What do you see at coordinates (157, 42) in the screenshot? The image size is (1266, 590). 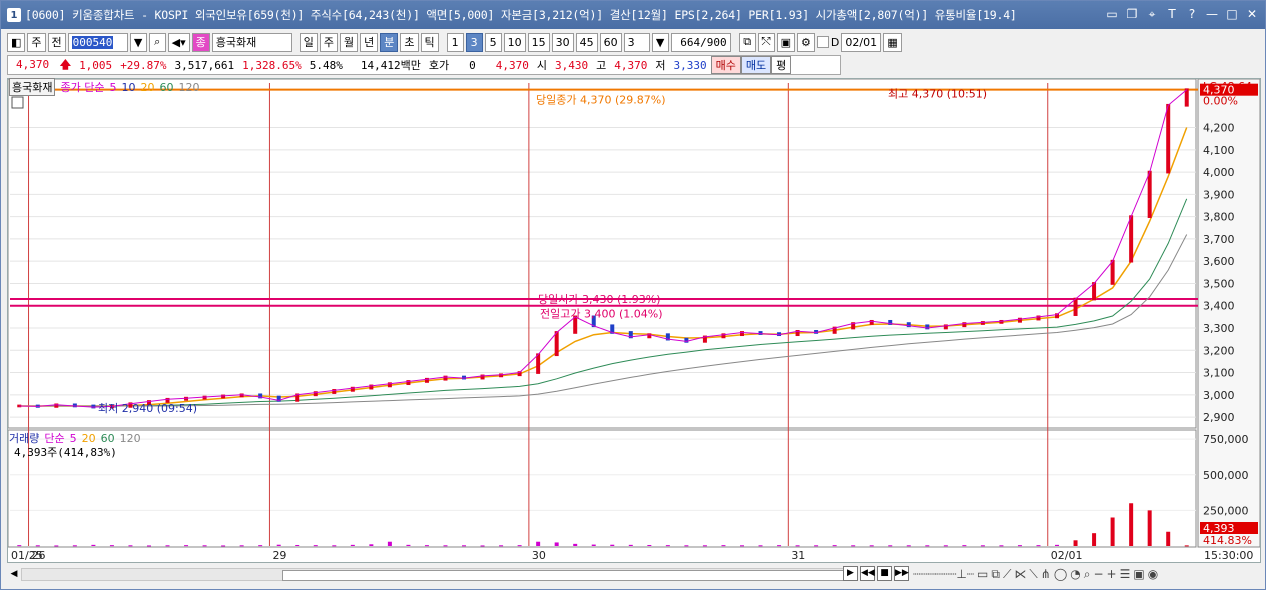 I see `search-icon: ⌕` at bounding box center [157, 42].